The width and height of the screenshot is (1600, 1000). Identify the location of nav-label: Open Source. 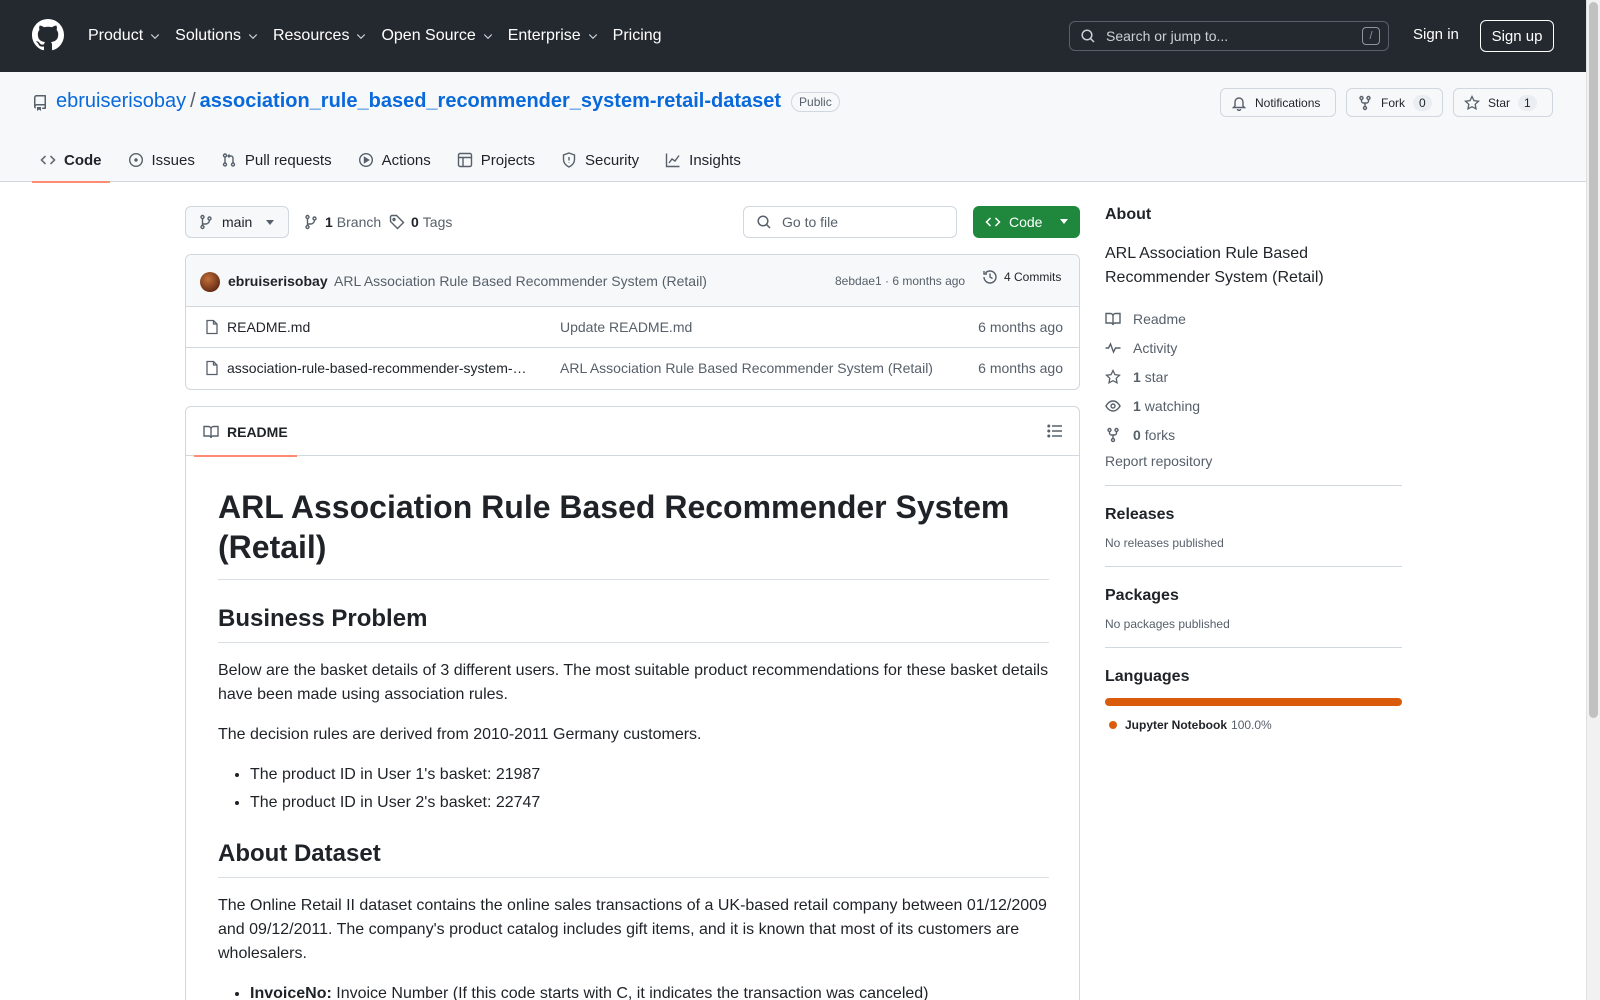
(428, 35).